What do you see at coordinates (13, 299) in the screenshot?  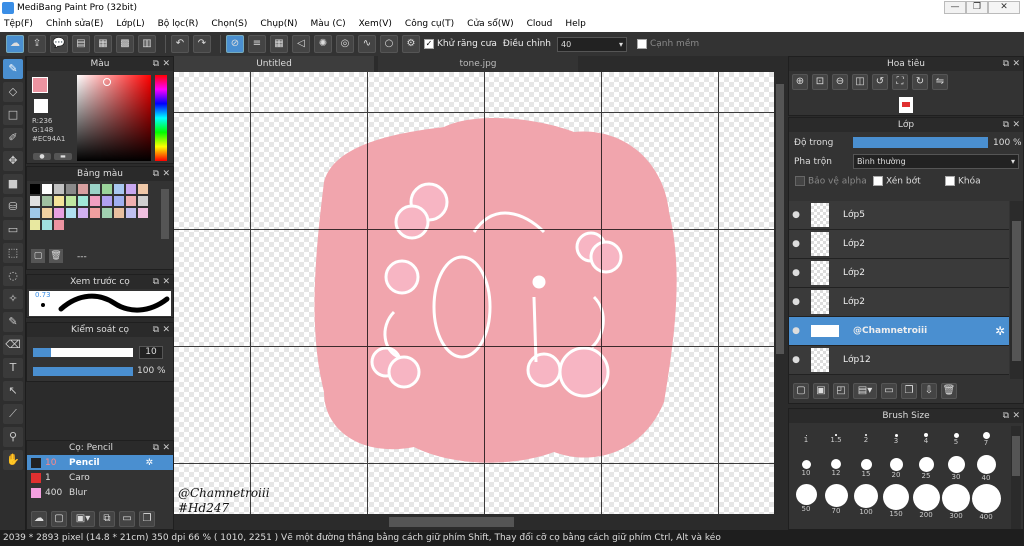 I see `magic-wand-icon: ✧` at bounding box center [13, 299].